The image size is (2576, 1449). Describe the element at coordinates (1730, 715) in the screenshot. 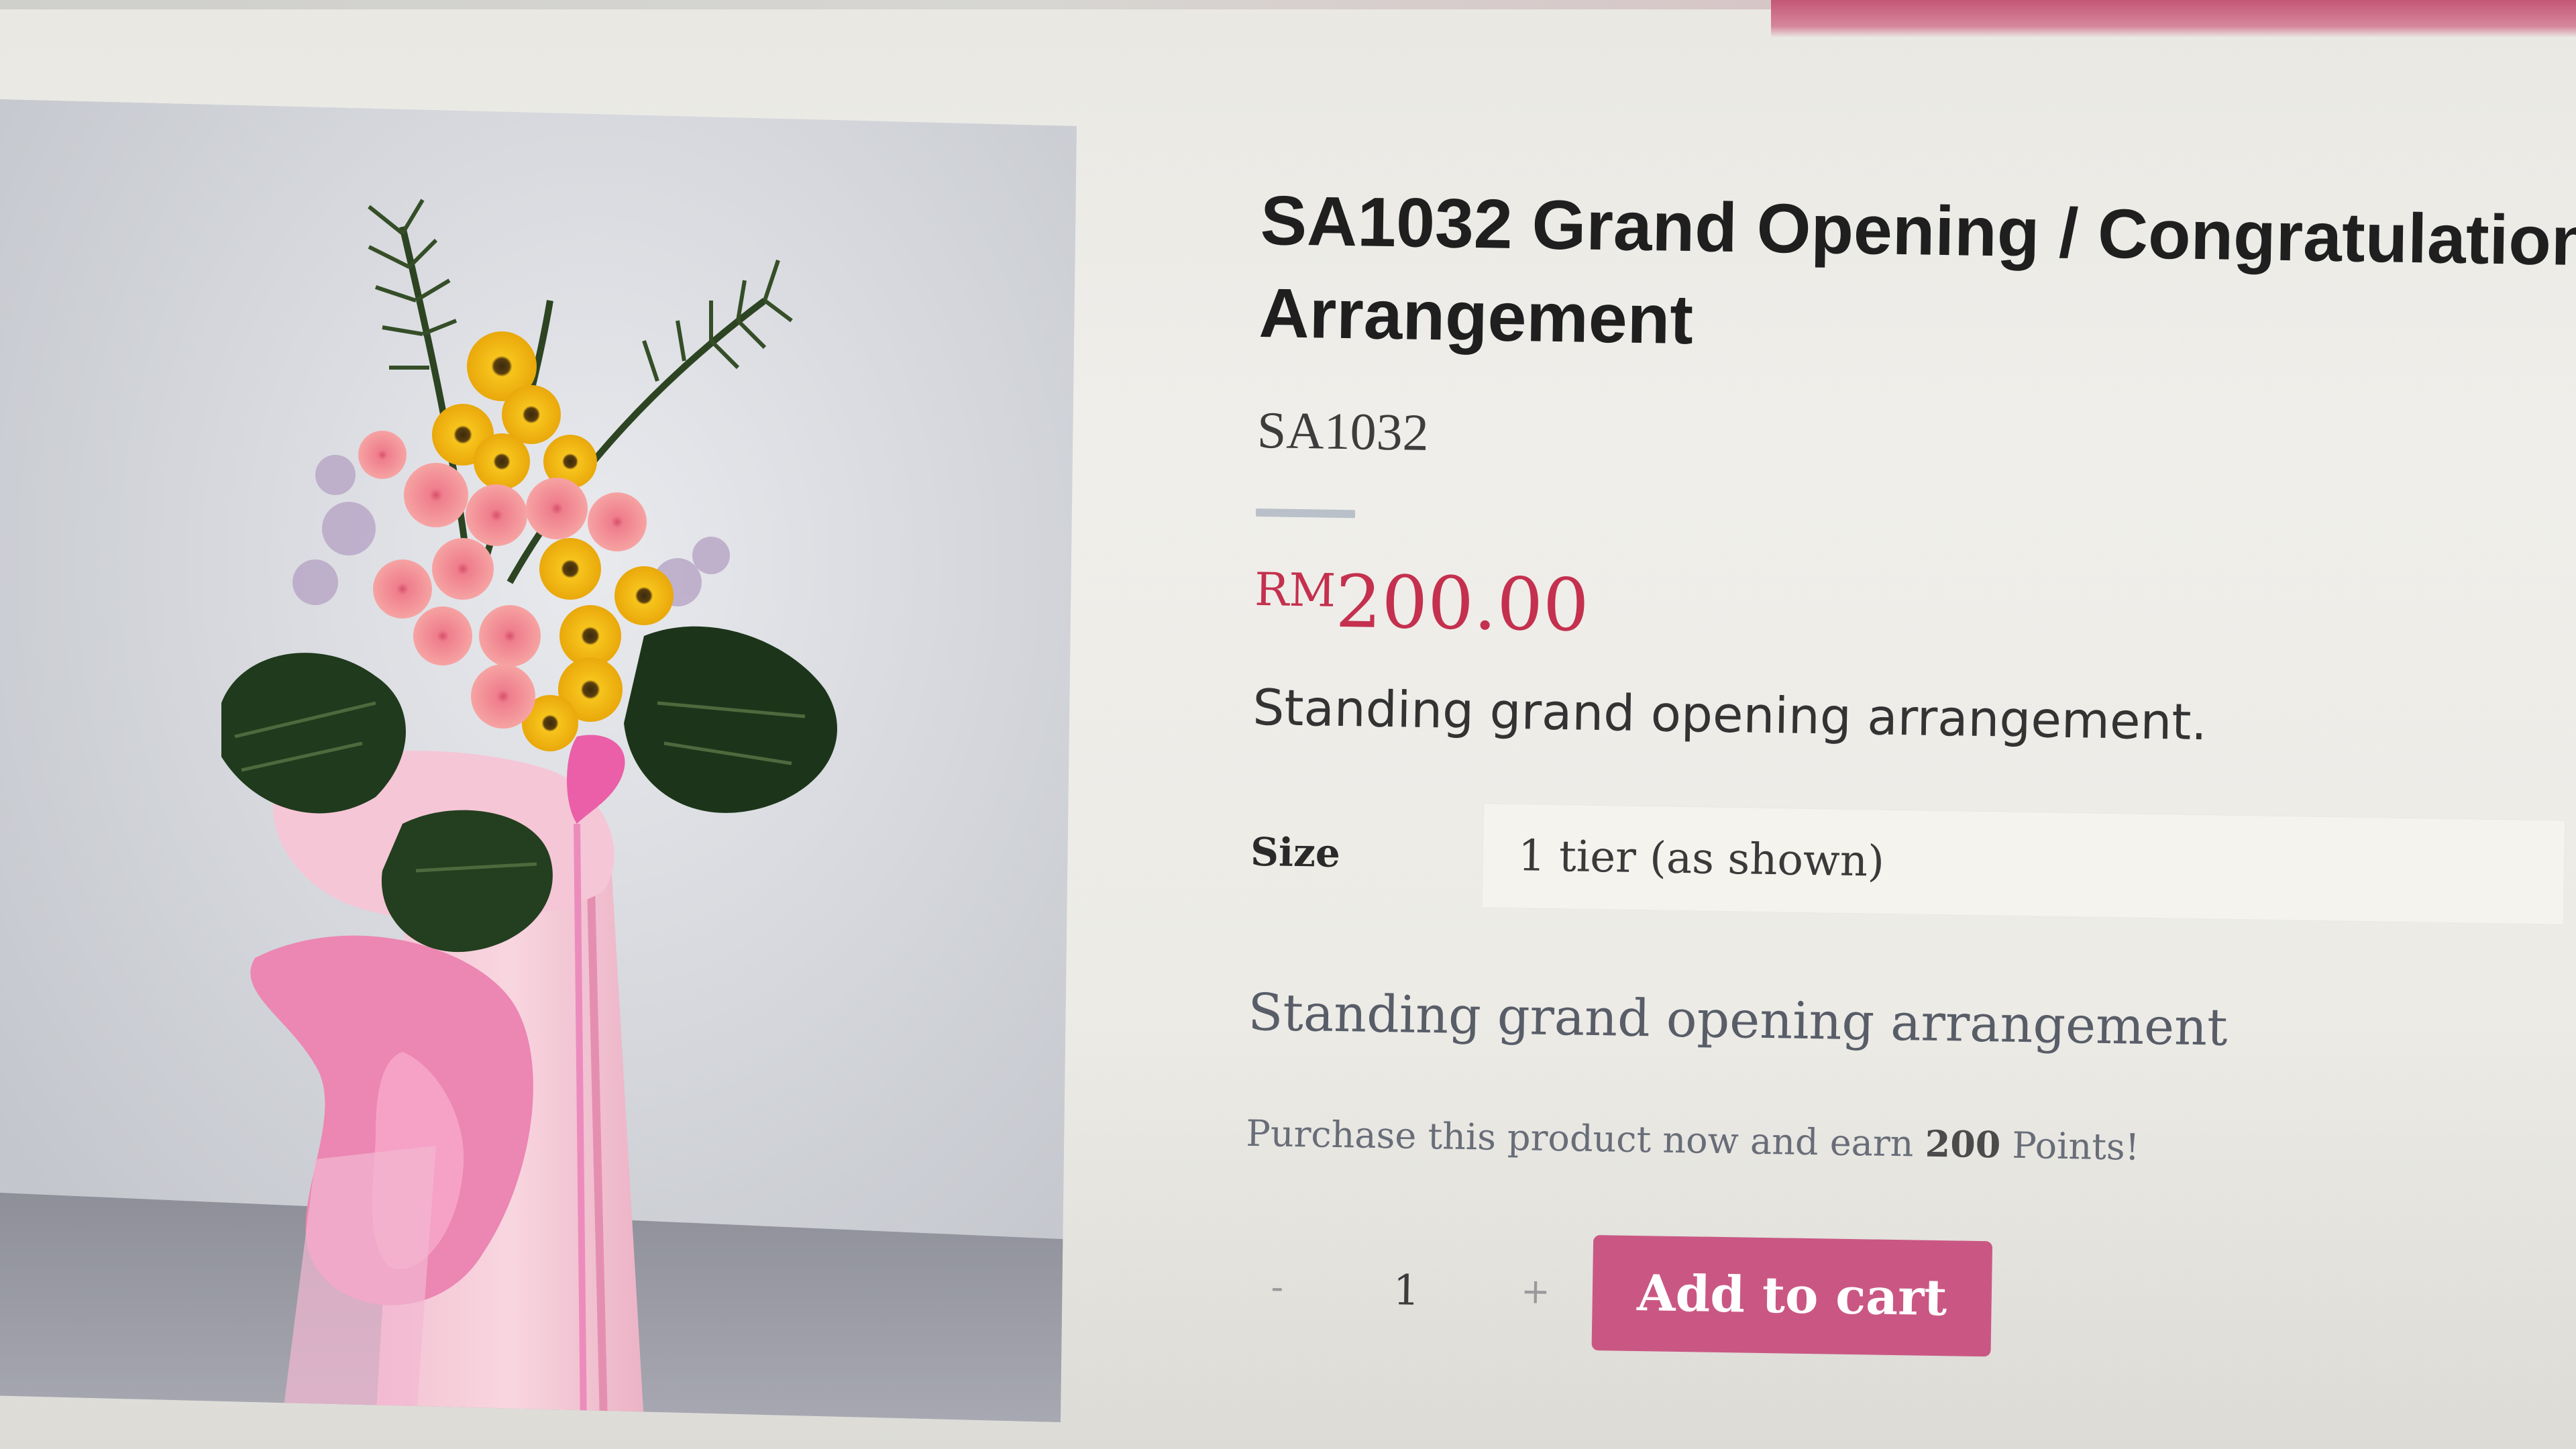

I see `short-description: Standing grand opening arrangement.` at that location.